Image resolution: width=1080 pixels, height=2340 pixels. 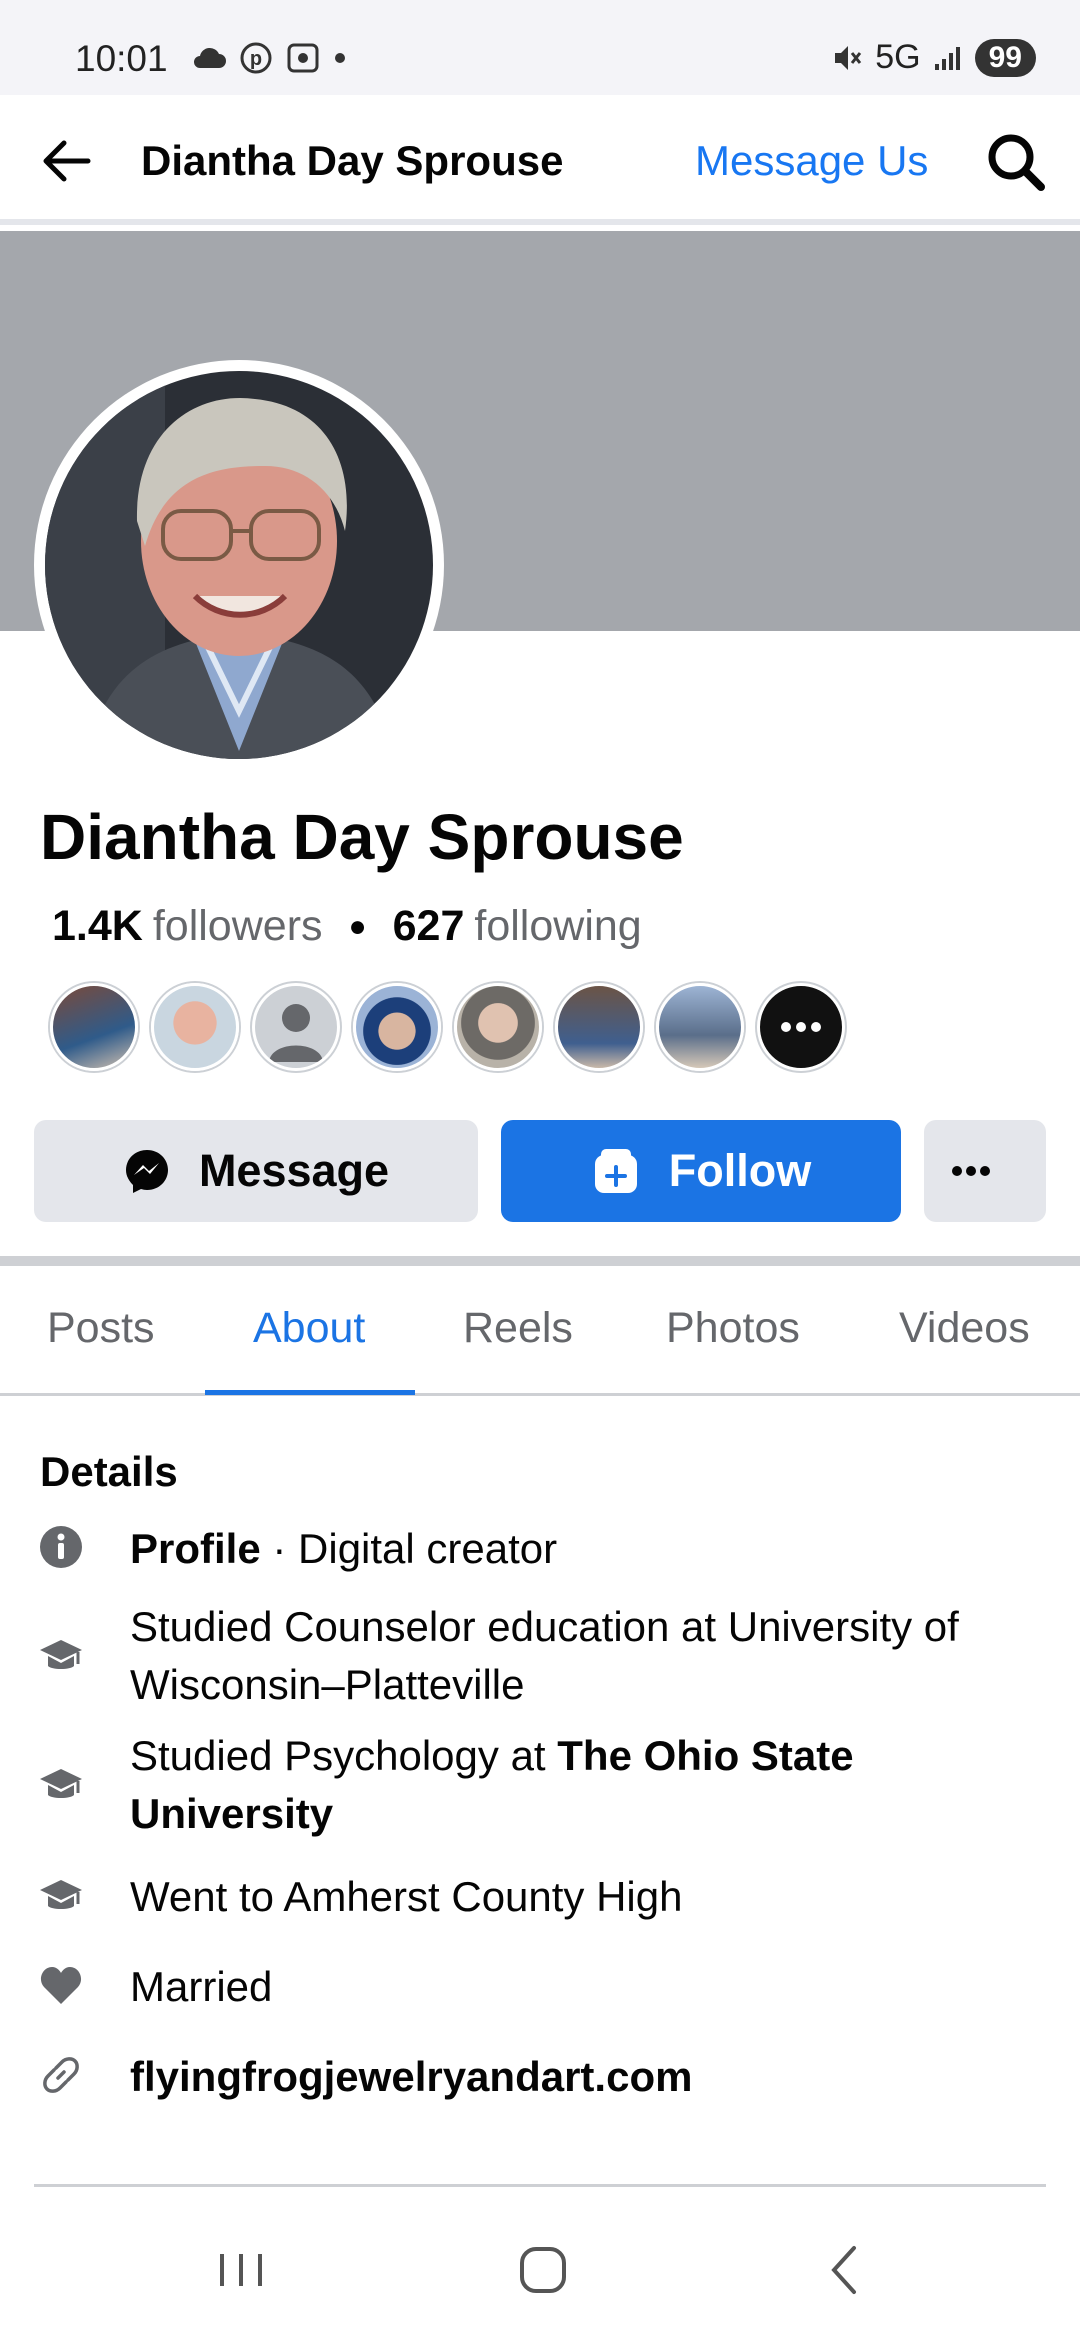 I want to click on status-time: 10:01, so click(x=121, y=58).